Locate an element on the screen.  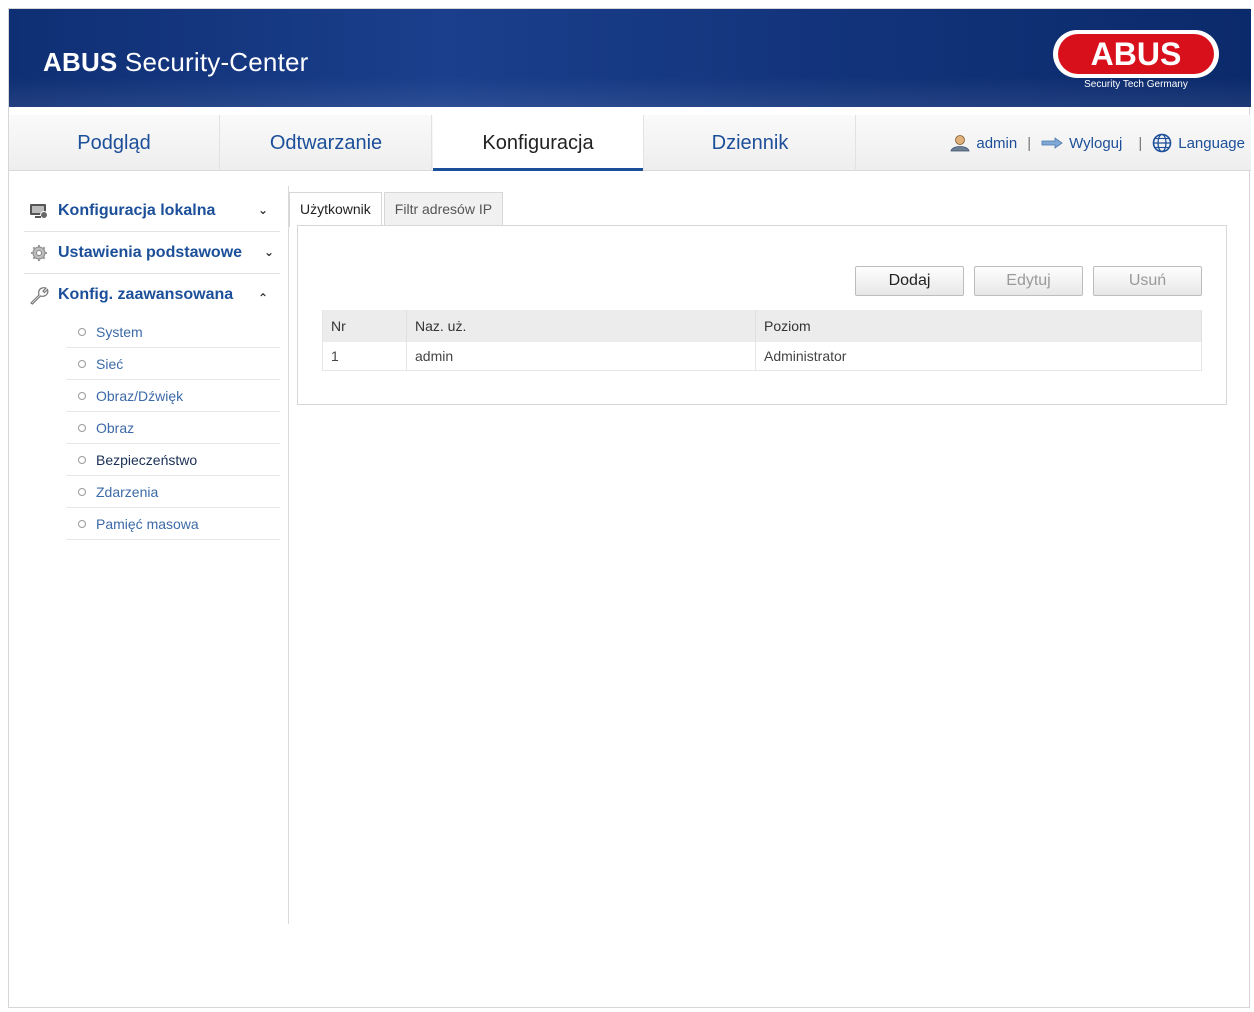
sidebar-item-label: System is located at coordinates (119, 331).